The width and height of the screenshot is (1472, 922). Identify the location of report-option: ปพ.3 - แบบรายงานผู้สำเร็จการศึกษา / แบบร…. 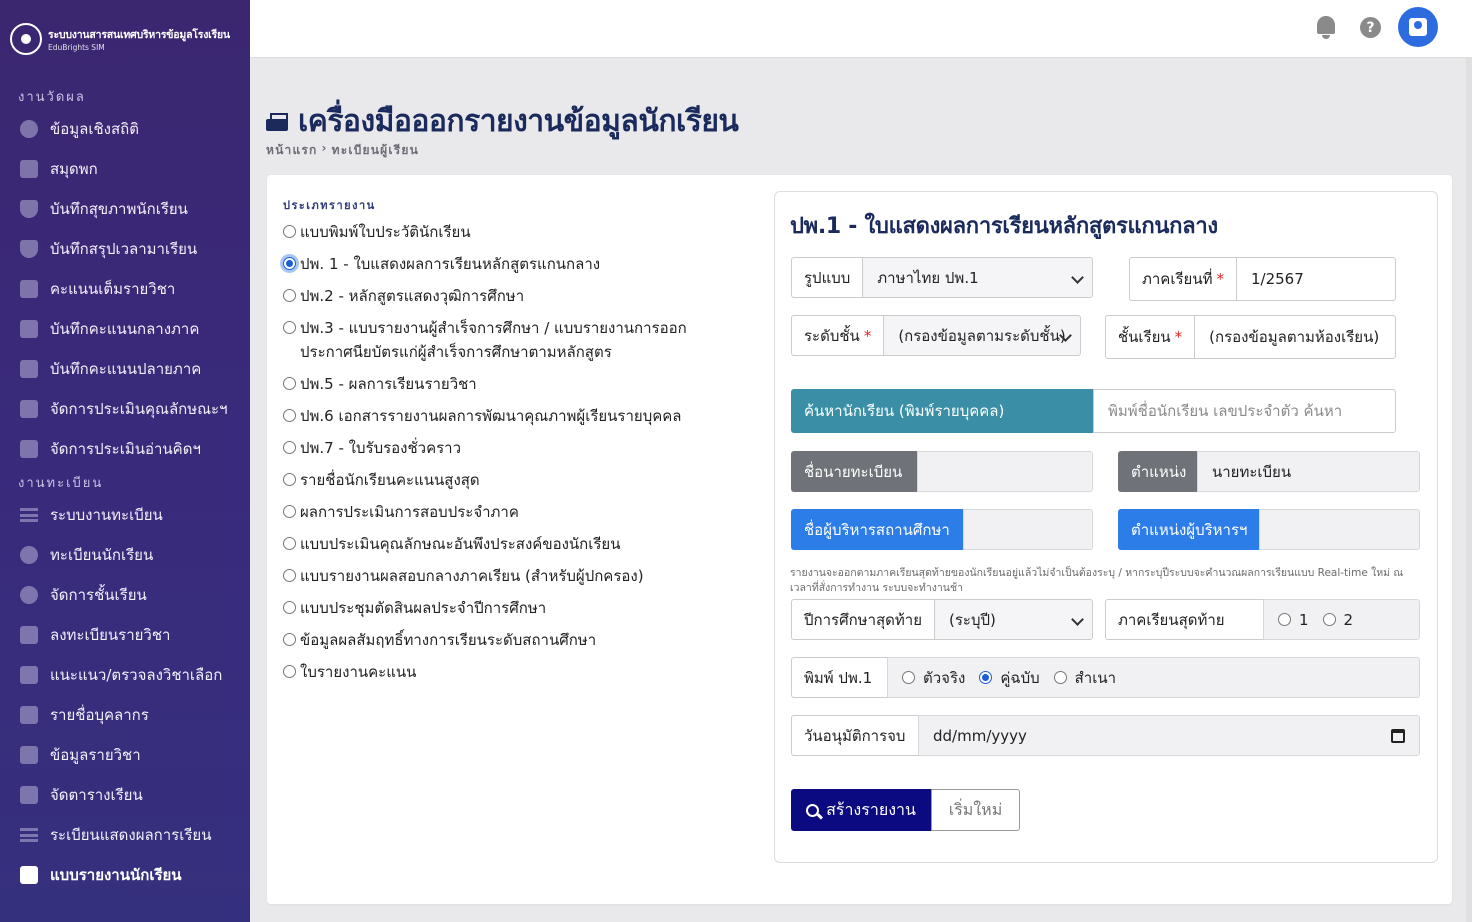
(513, 344).